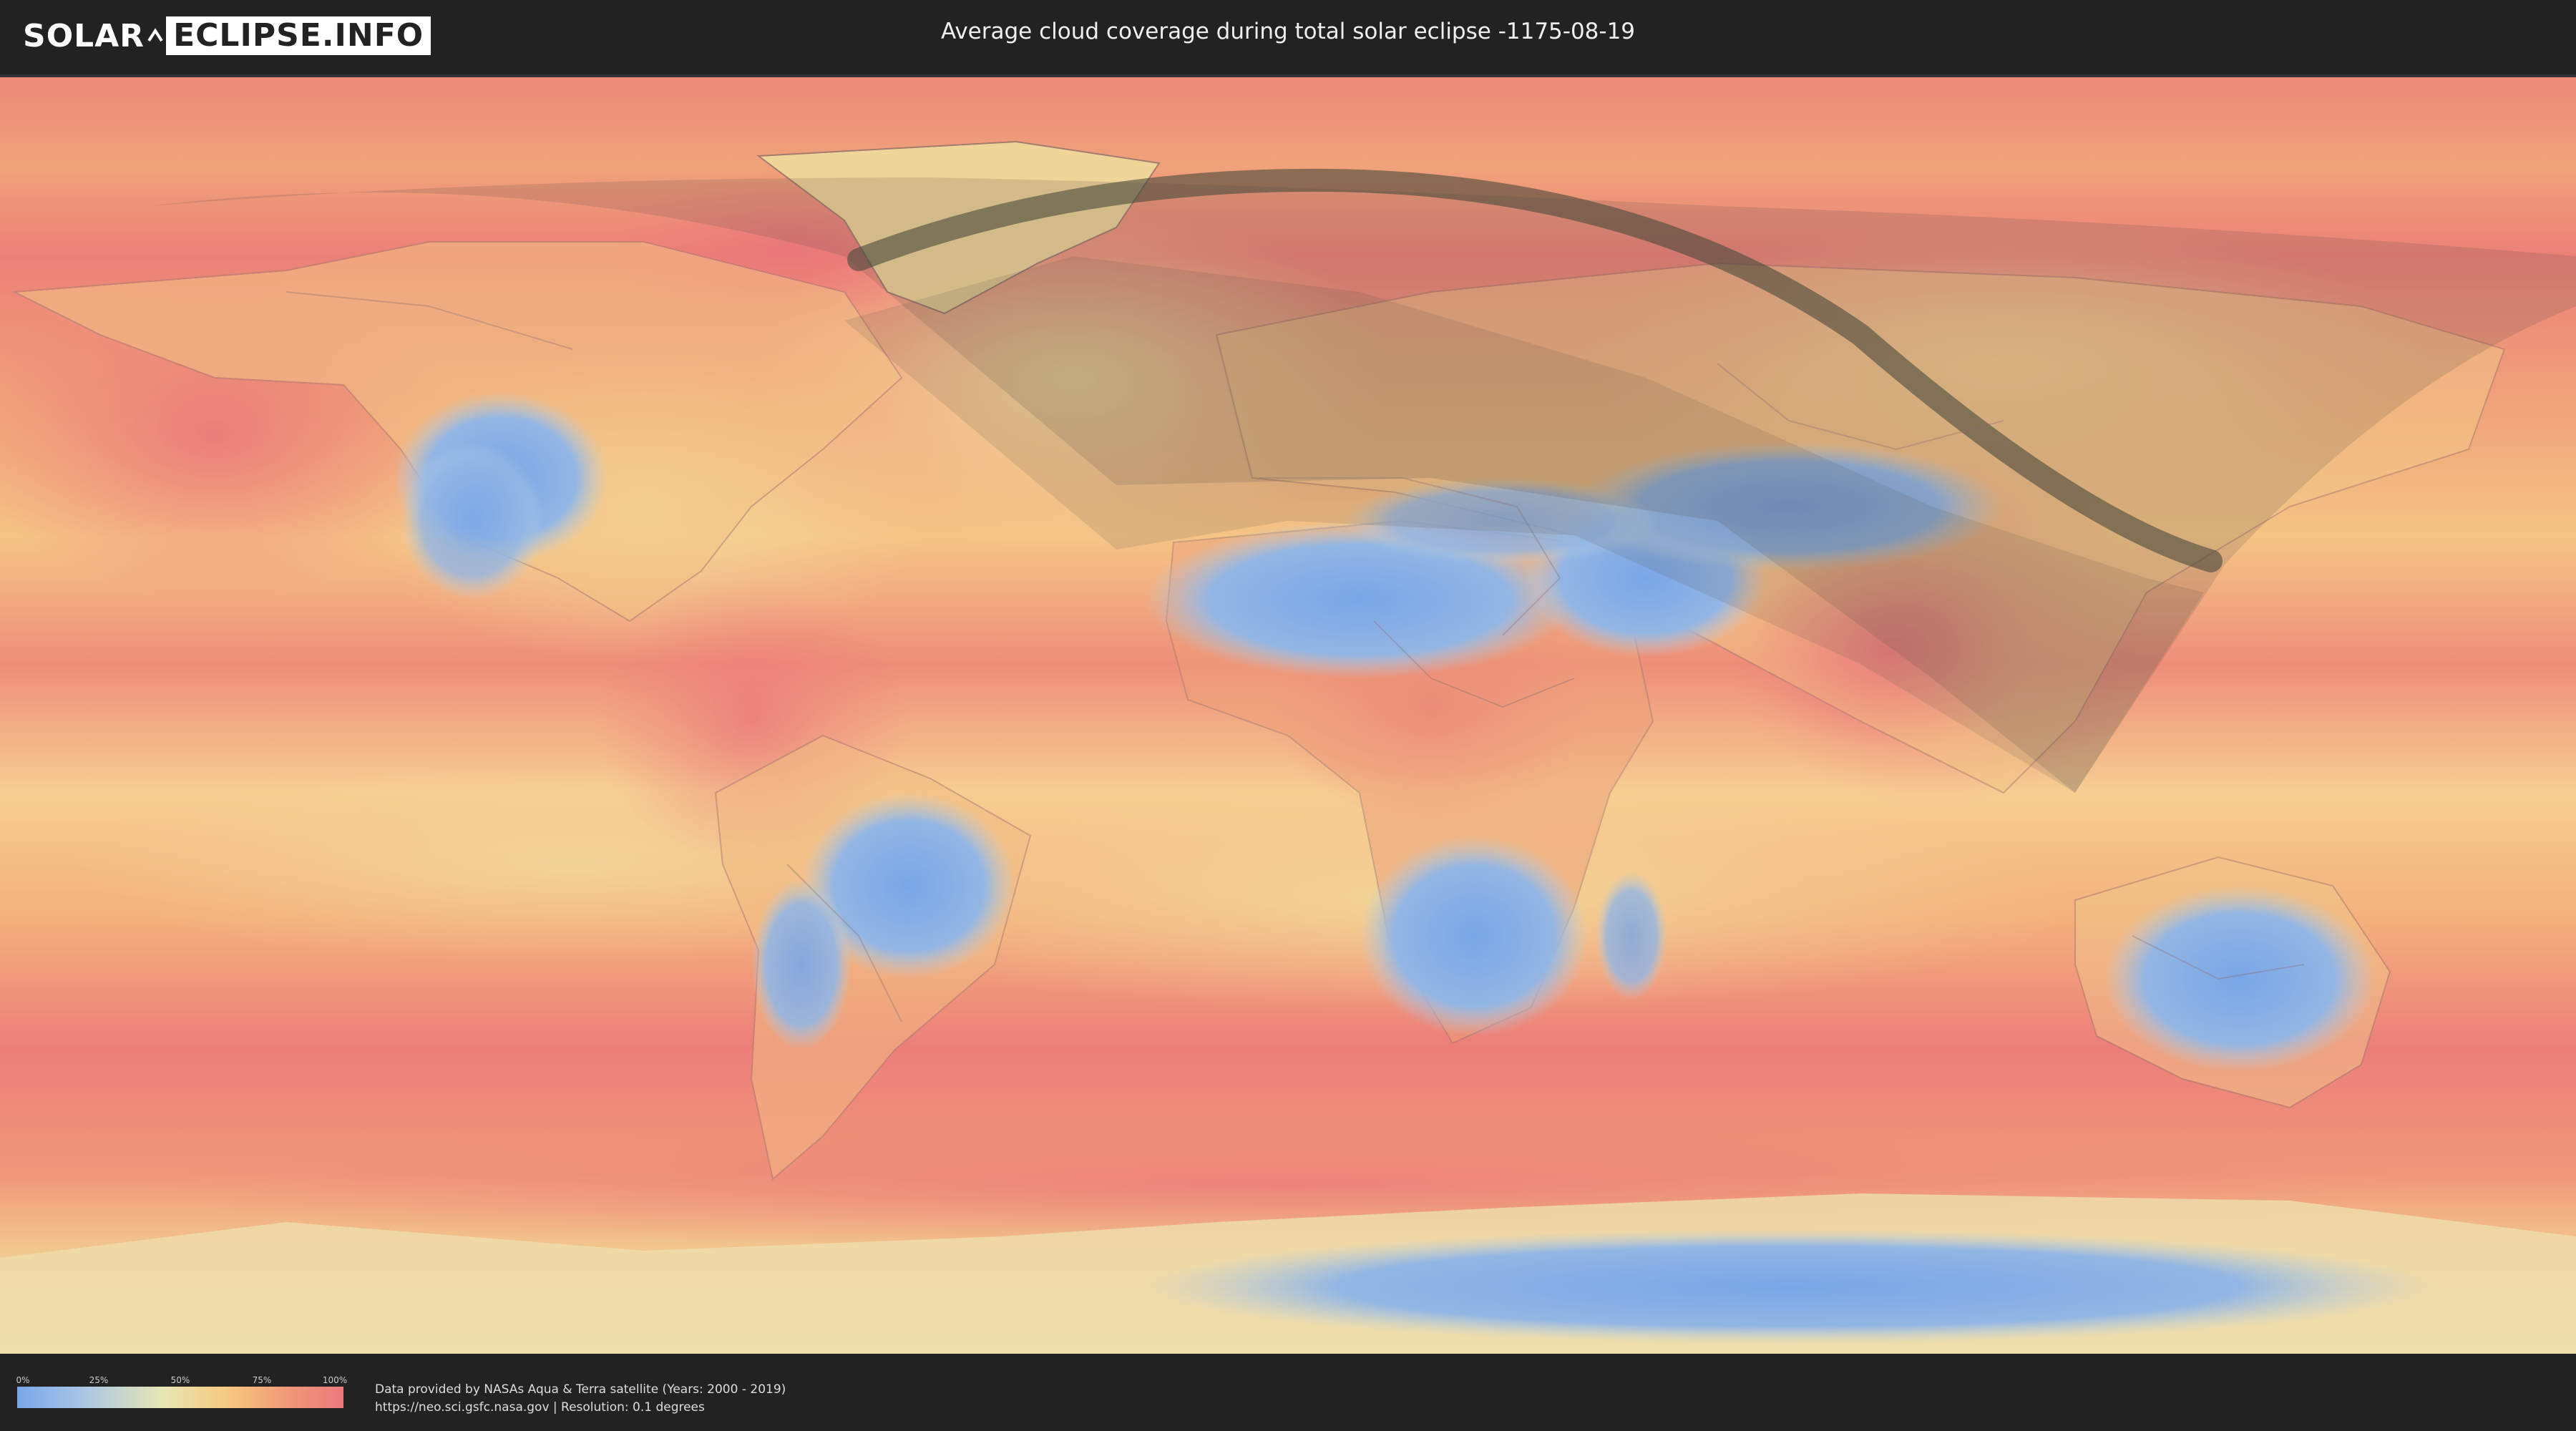 The image size is (2576, 1431). I want to click on antarctic-plateau-clear-region, so click(1789, 1287).